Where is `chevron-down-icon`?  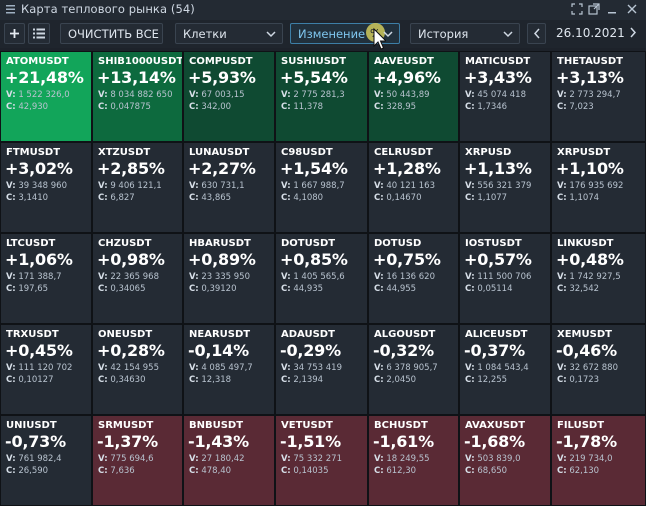 chevron-down-icon is located at coordinates (271, 34).